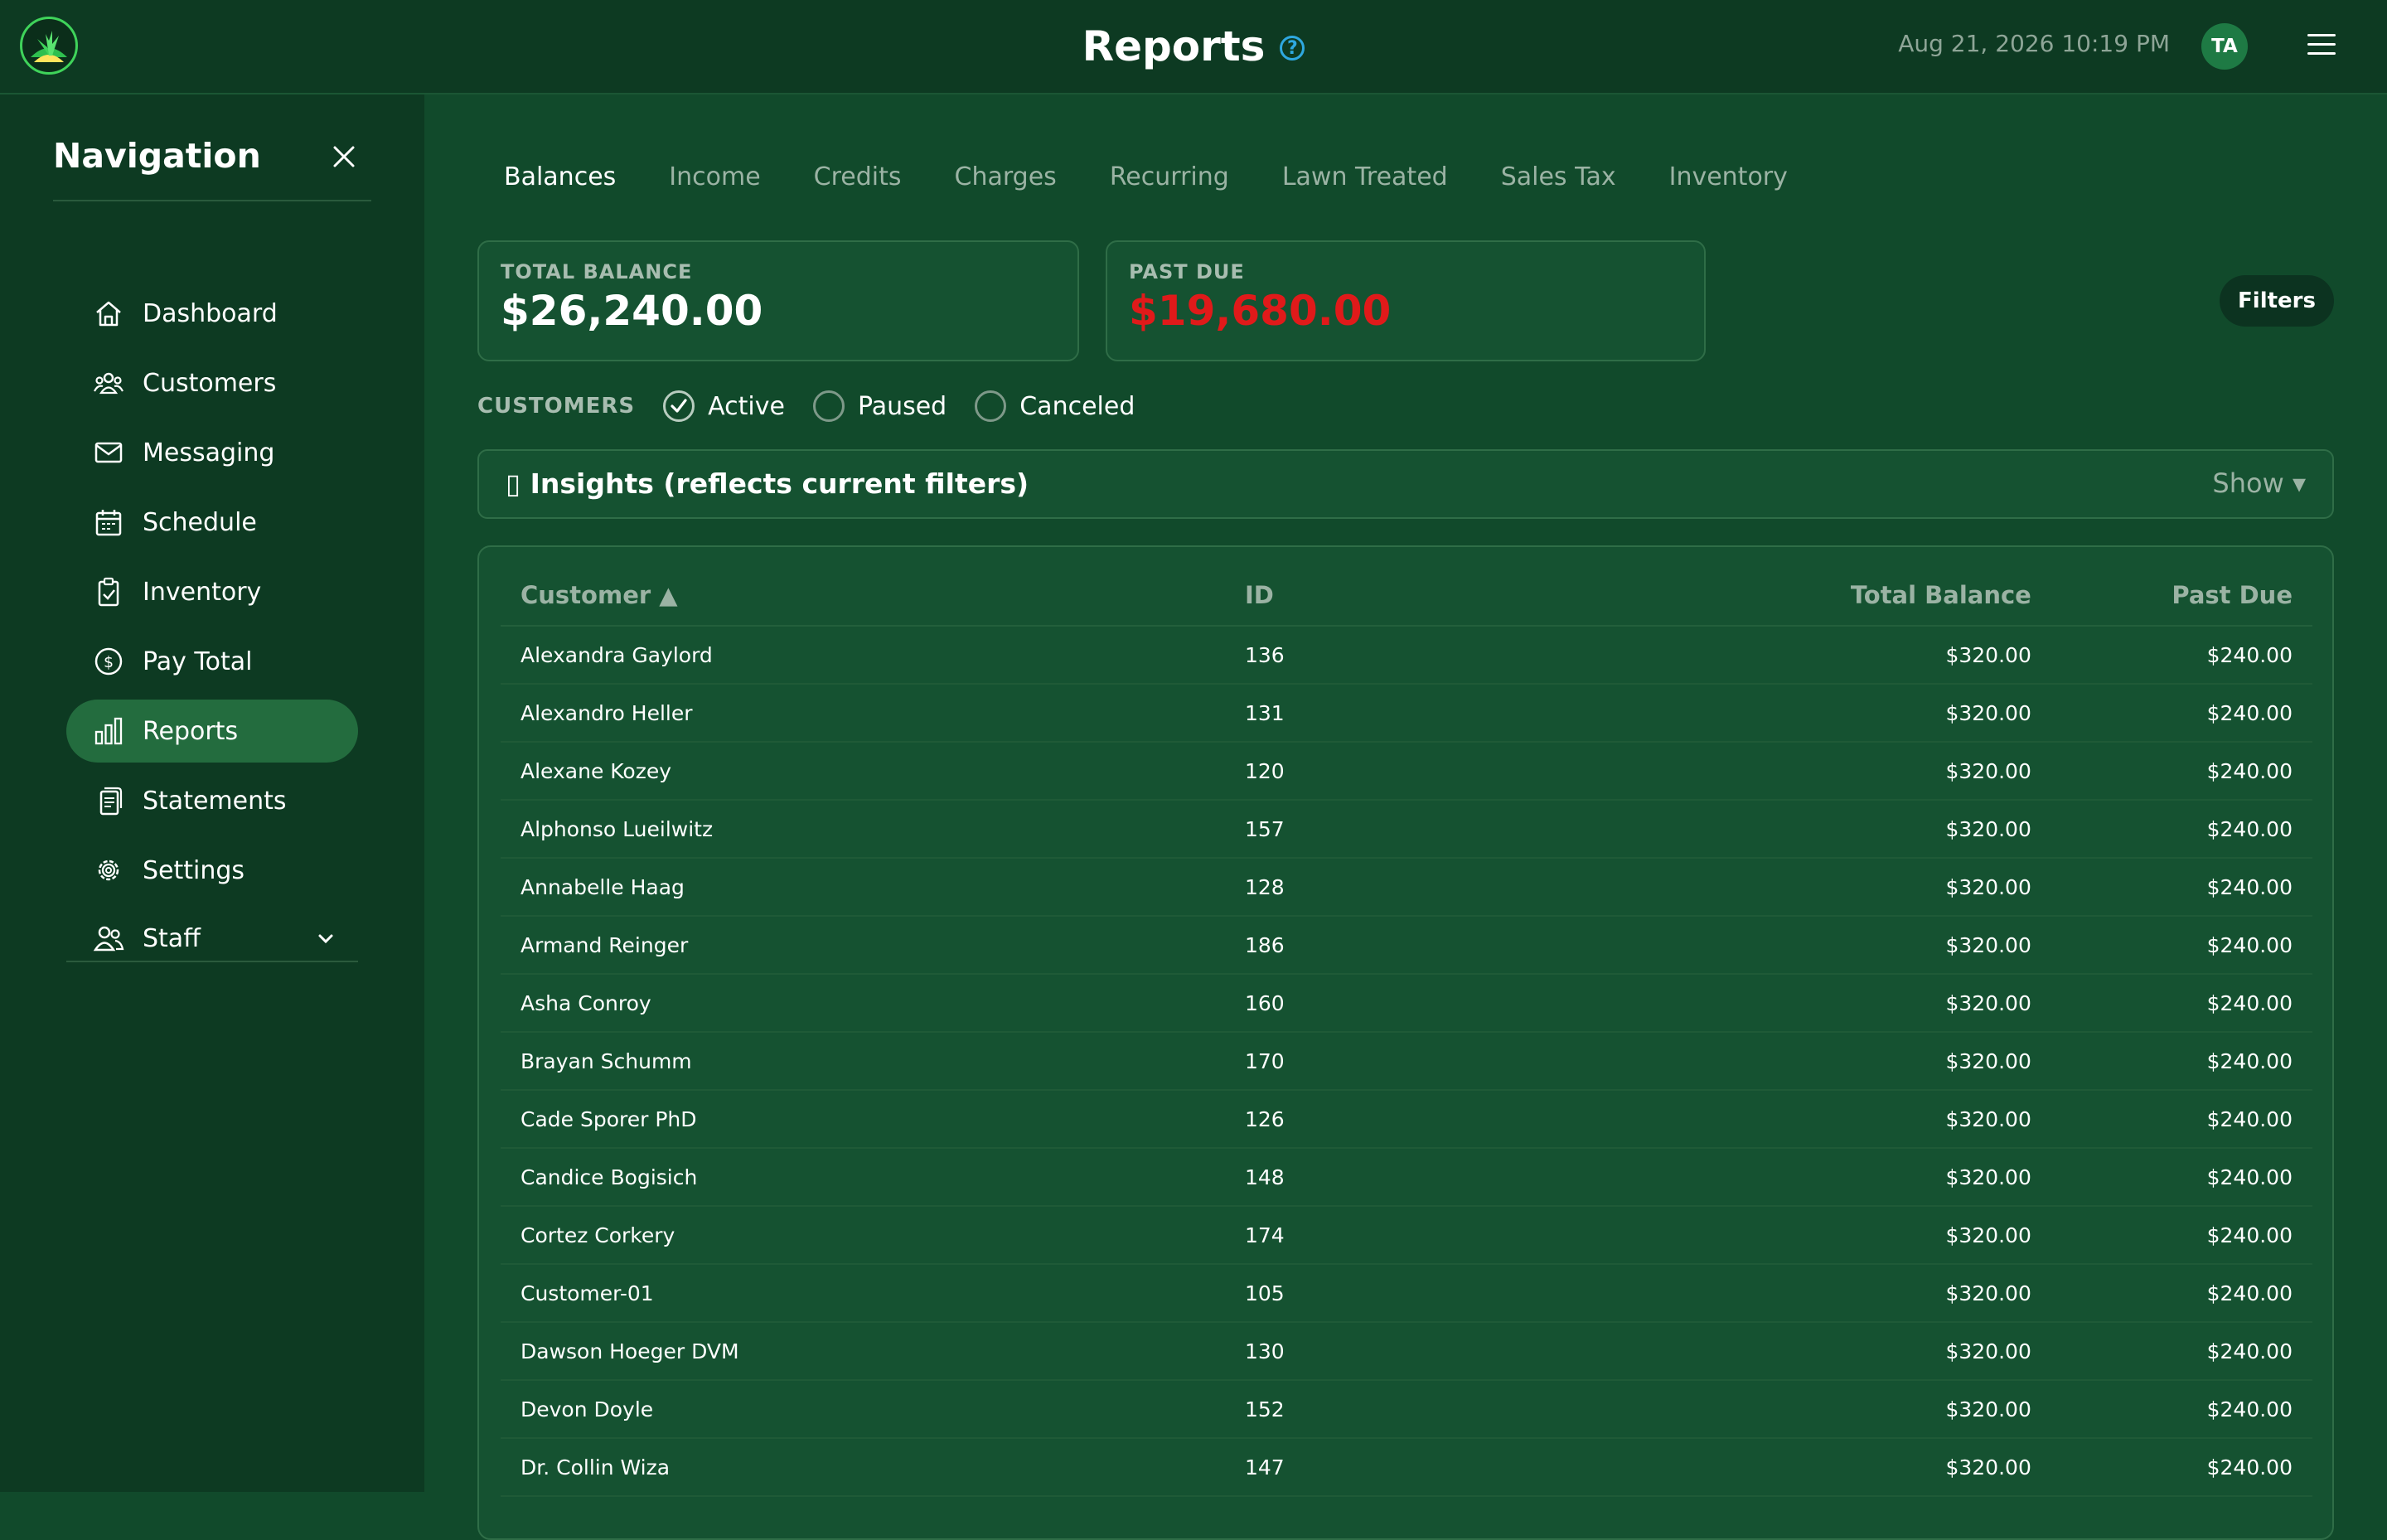 This screenshot has width=2387, height=1540. I want to click on customer-id-cell: 152, so click(1458, 1410).